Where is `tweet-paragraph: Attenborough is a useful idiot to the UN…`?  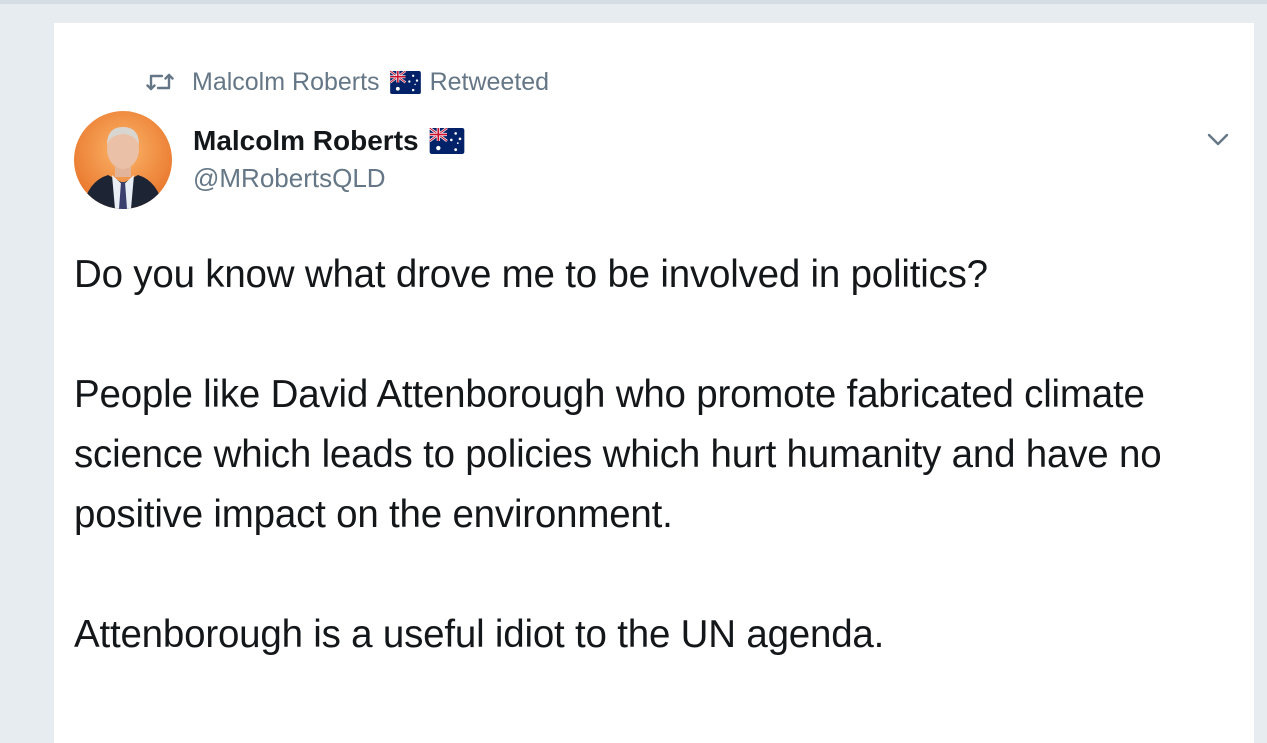 tweet-paragraph: Attenborough is a useful idiot to the UN… is located at coordinates (479, 634).